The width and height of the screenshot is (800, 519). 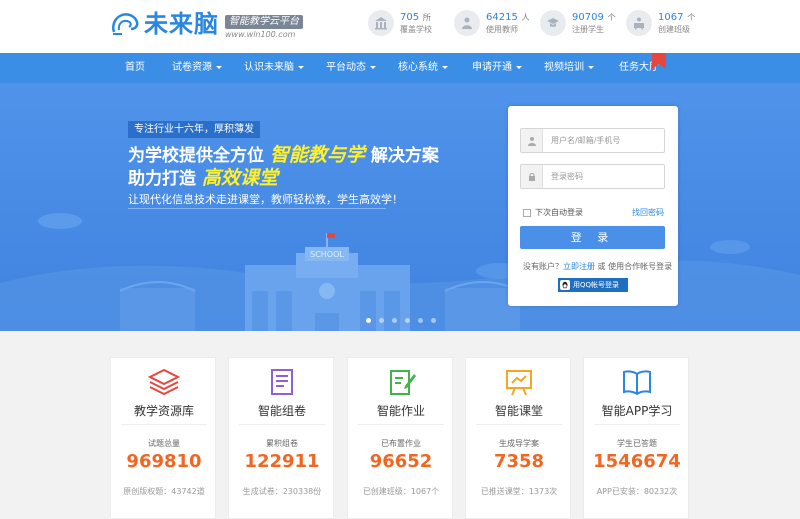 I want to click on username-field: 用户名/邮箱/手机号, so click(x=592, y=140).